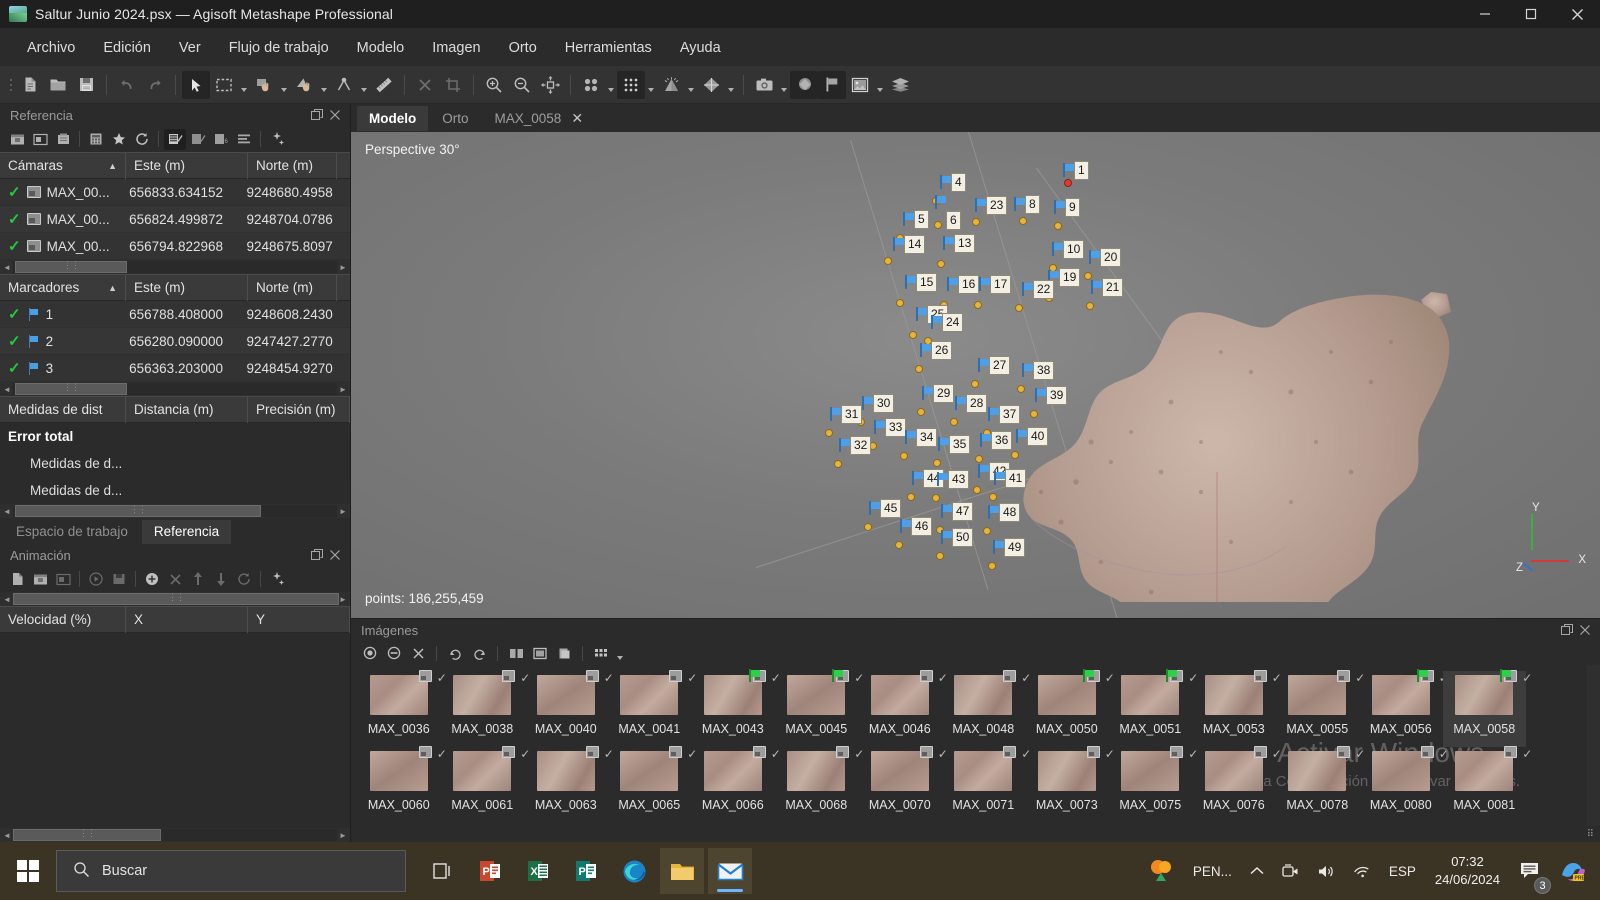 Image resolution: width=1600 pixels, height=900 pixels. Describe the element at coordinates (63, 619) in the screenshot. I see `column-velocidad: Velocidad (%)` at that location.